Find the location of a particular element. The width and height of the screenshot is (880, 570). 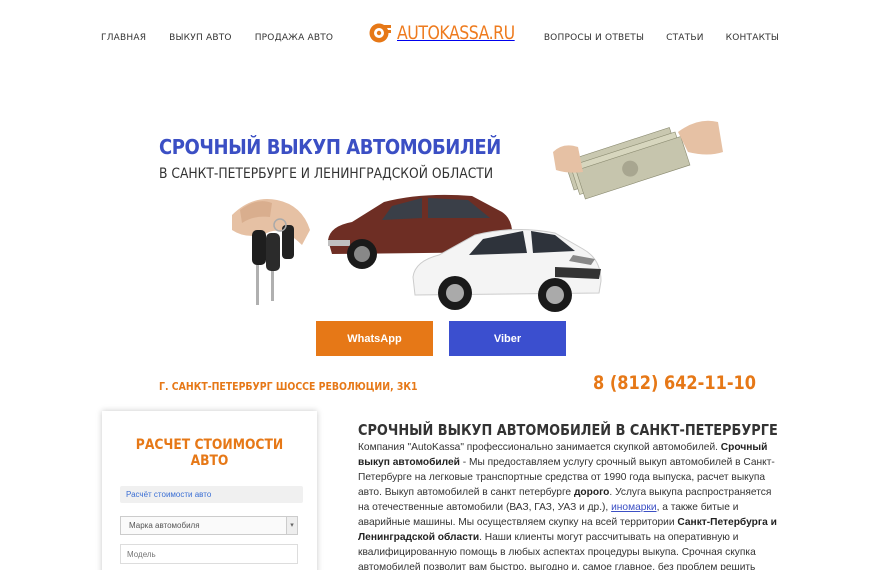

foreign-cars-link: иномарки is located at coordinates (633, 507).